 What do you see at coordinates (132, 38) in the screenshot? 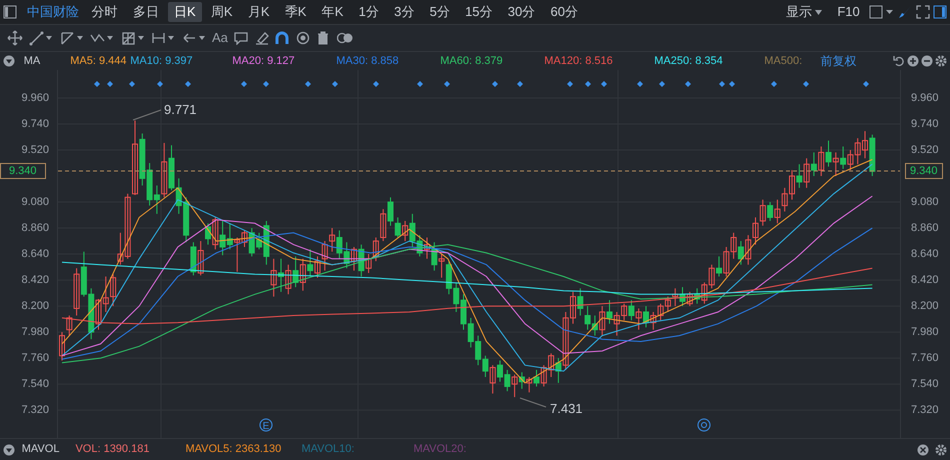
I see `grid-tool-icon` at bounding box center [132, 38].